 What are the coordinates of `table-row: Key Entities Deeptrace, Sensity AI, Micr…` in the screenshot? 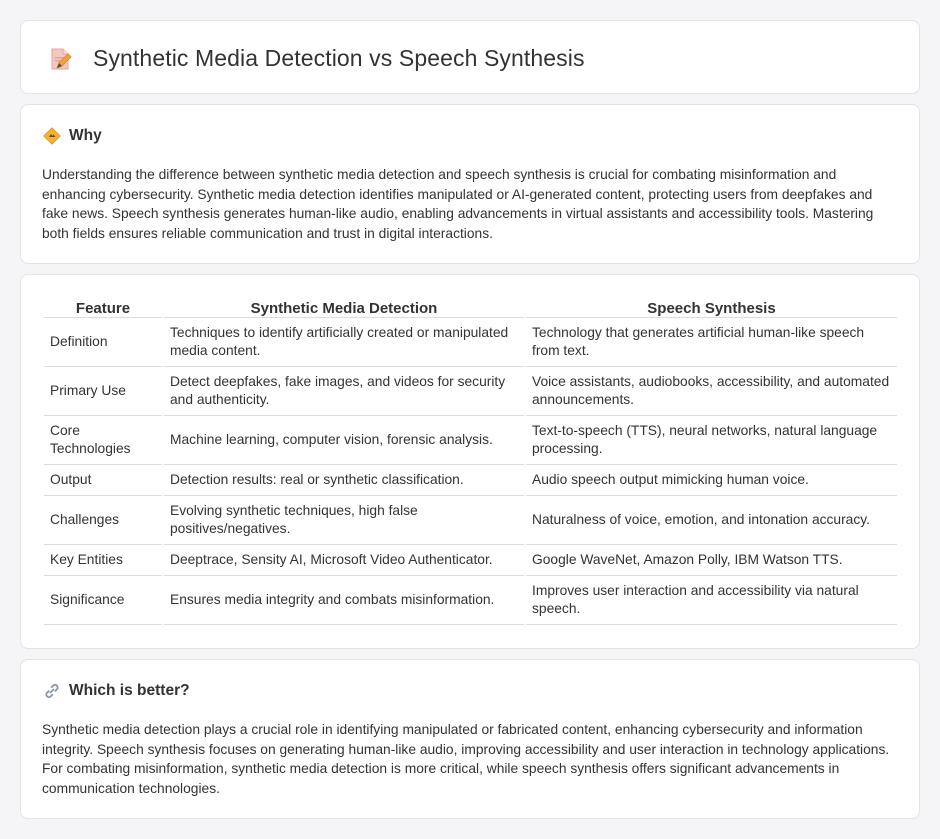 It's located at (470, 560).